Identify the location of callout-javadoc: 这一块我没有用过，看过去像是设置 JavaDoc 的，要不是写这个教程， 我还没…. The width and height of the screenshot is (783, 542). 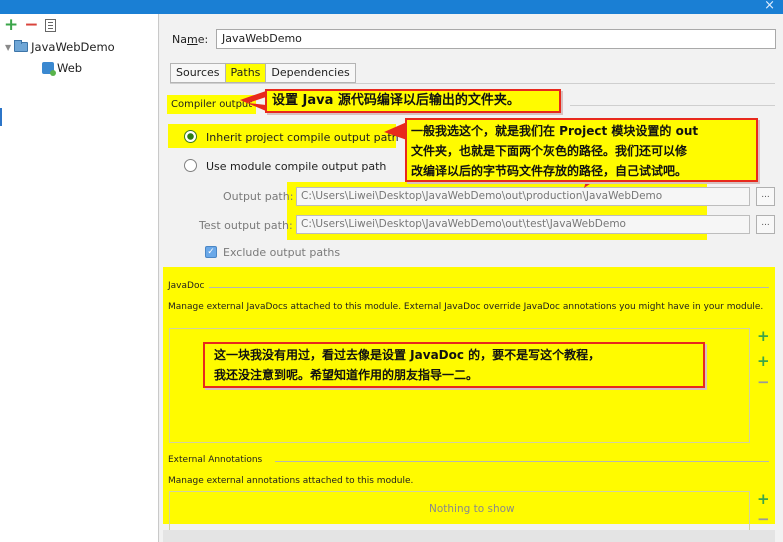
(454, 365).